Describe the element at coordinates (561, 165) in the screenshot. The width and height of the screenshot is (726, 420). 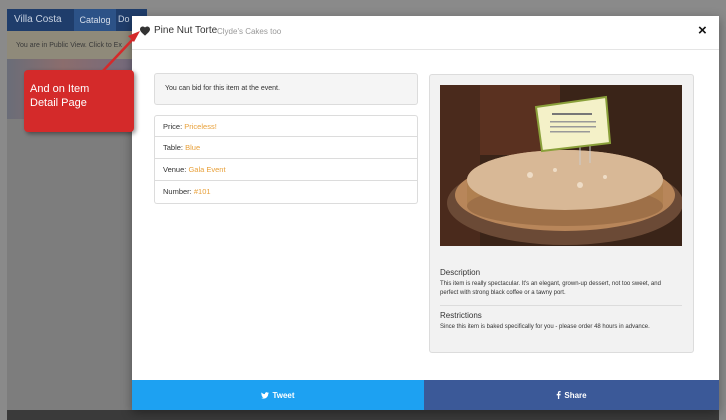
I see `item-photo` at that location.